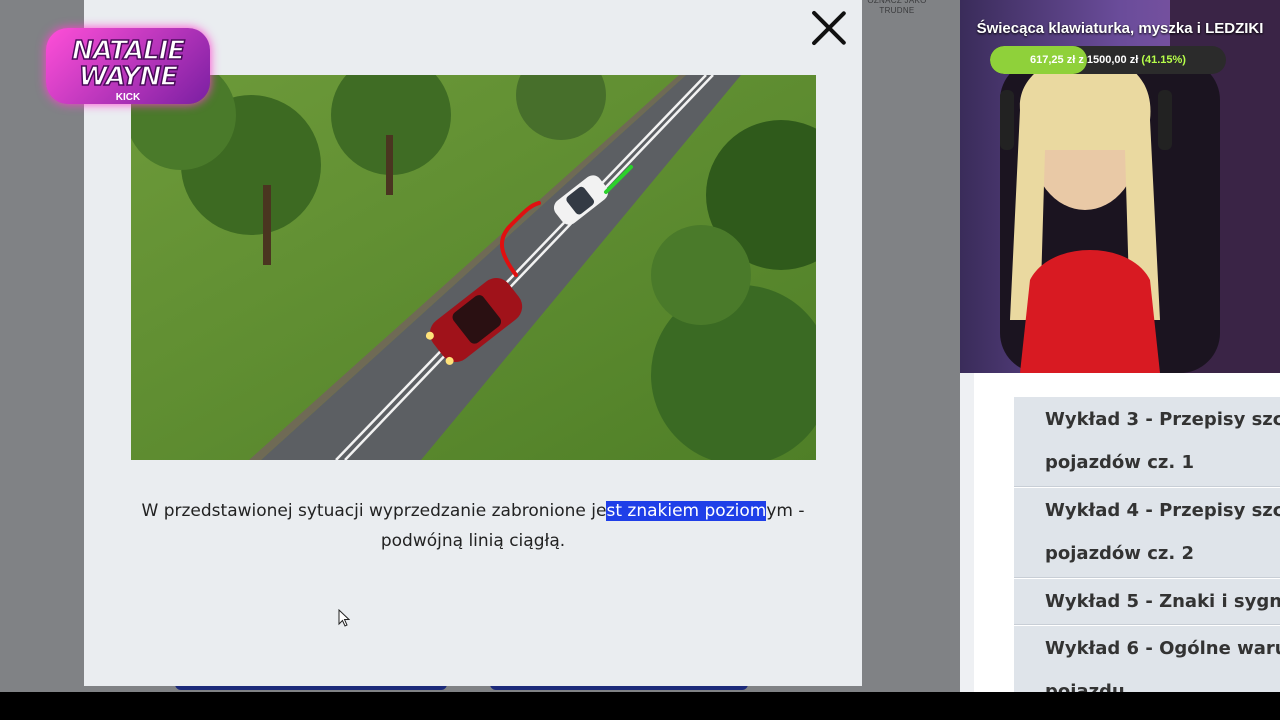 The height and width of the screenshot is (720, 1280). What do you see at coordinates (1162, 510) in the screenshot?
I see `lecture-title: Wykład 4 - Przepisy szcze` at bounding box center [1162, 510].